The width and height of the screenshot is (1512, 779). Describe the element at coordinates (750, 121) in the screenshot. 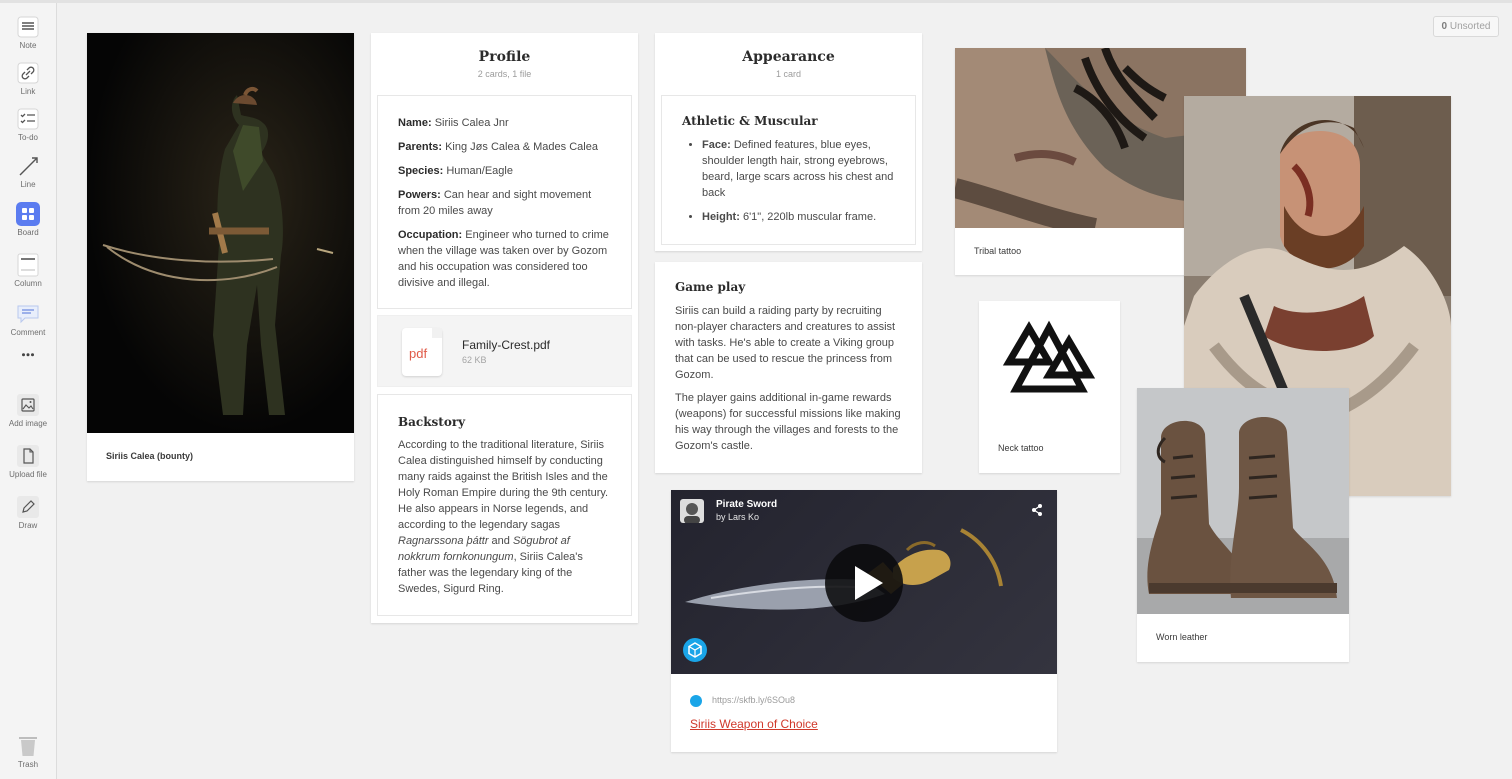

I see `appearance-section-title: Athletic & Muscular` at that location.